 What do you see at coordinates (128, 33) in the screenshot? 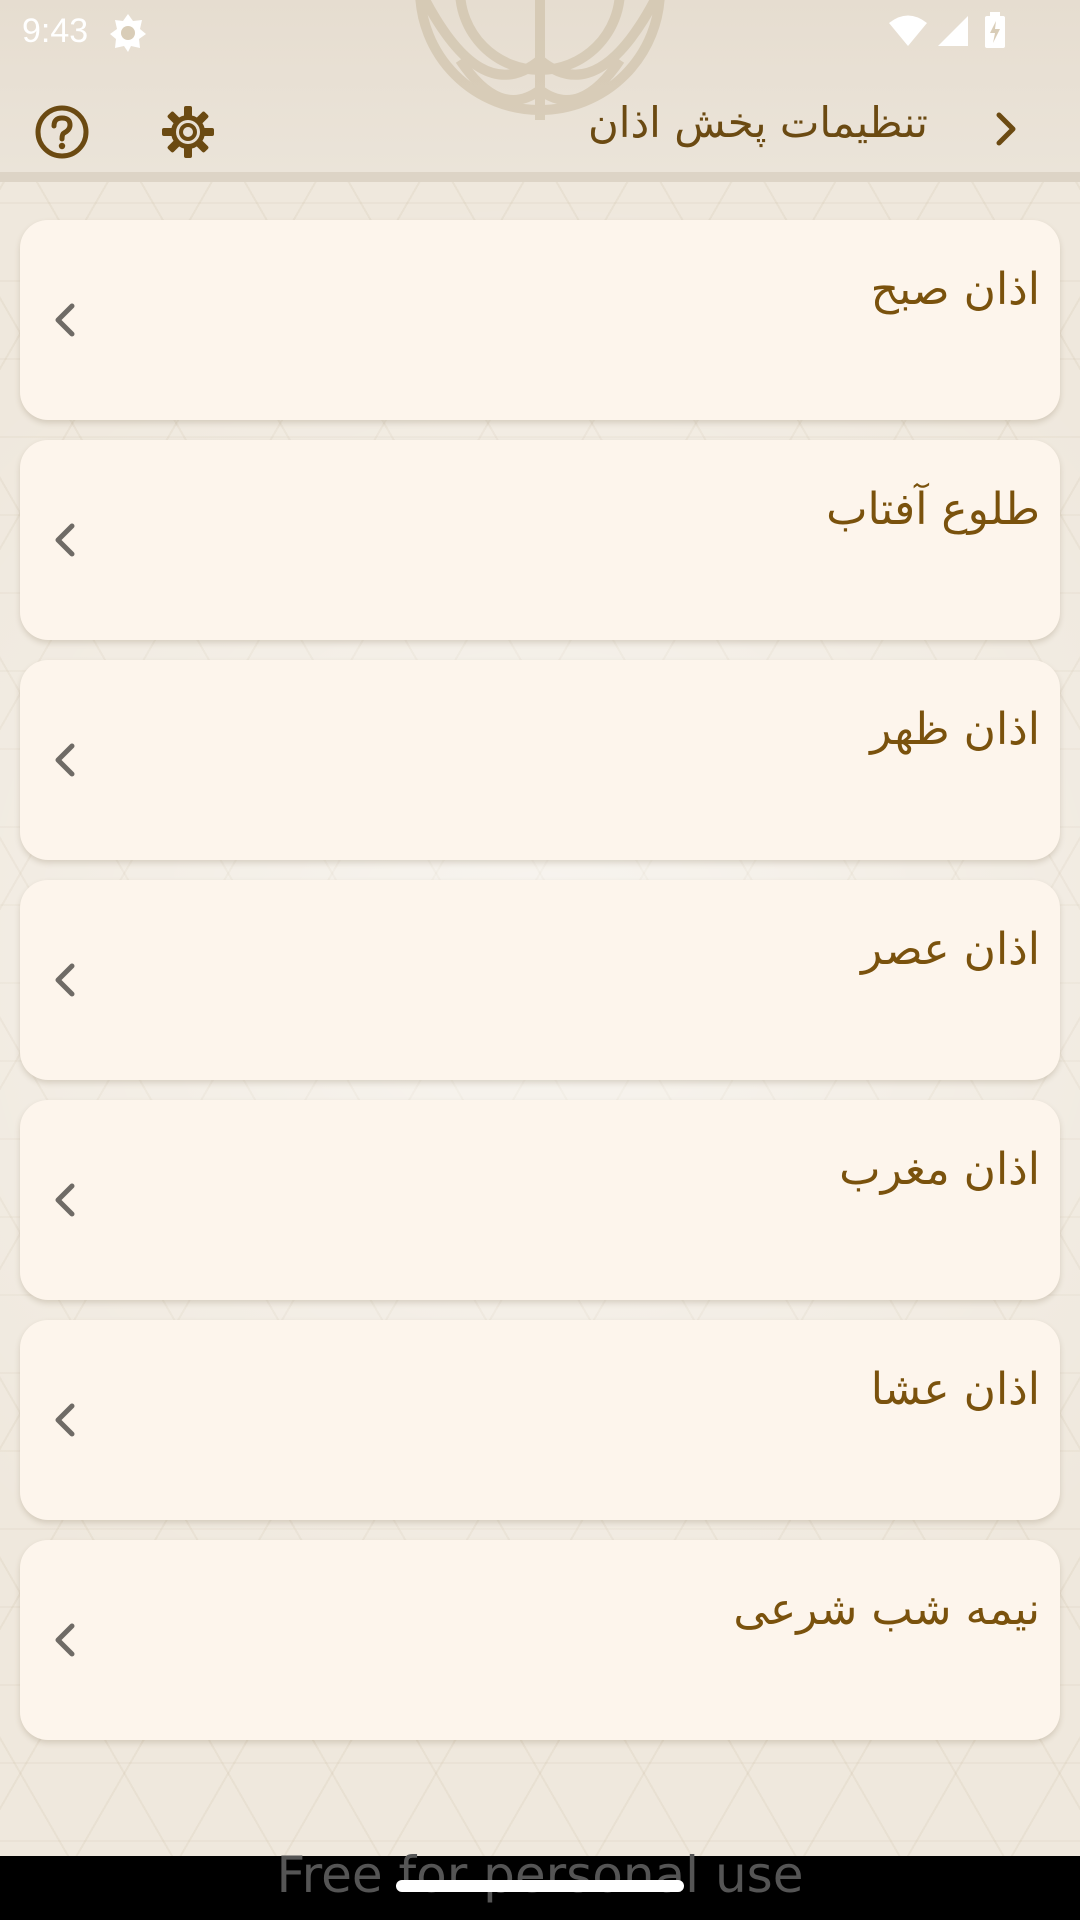
I see `notification-badge-icon` at bounding box center [128, 33].